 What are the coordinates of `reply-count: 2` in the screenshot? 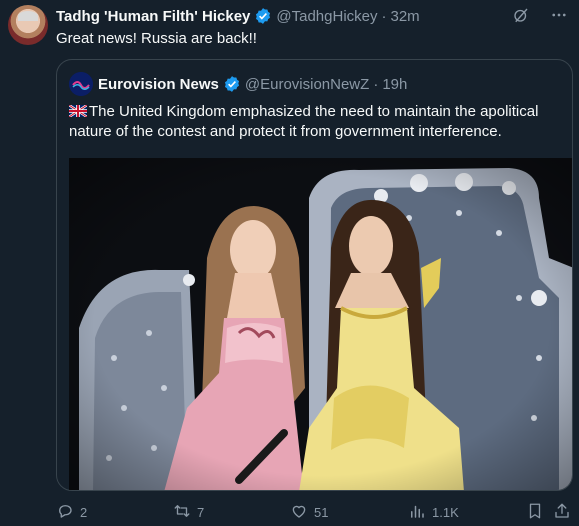 It's located at (84, 512).